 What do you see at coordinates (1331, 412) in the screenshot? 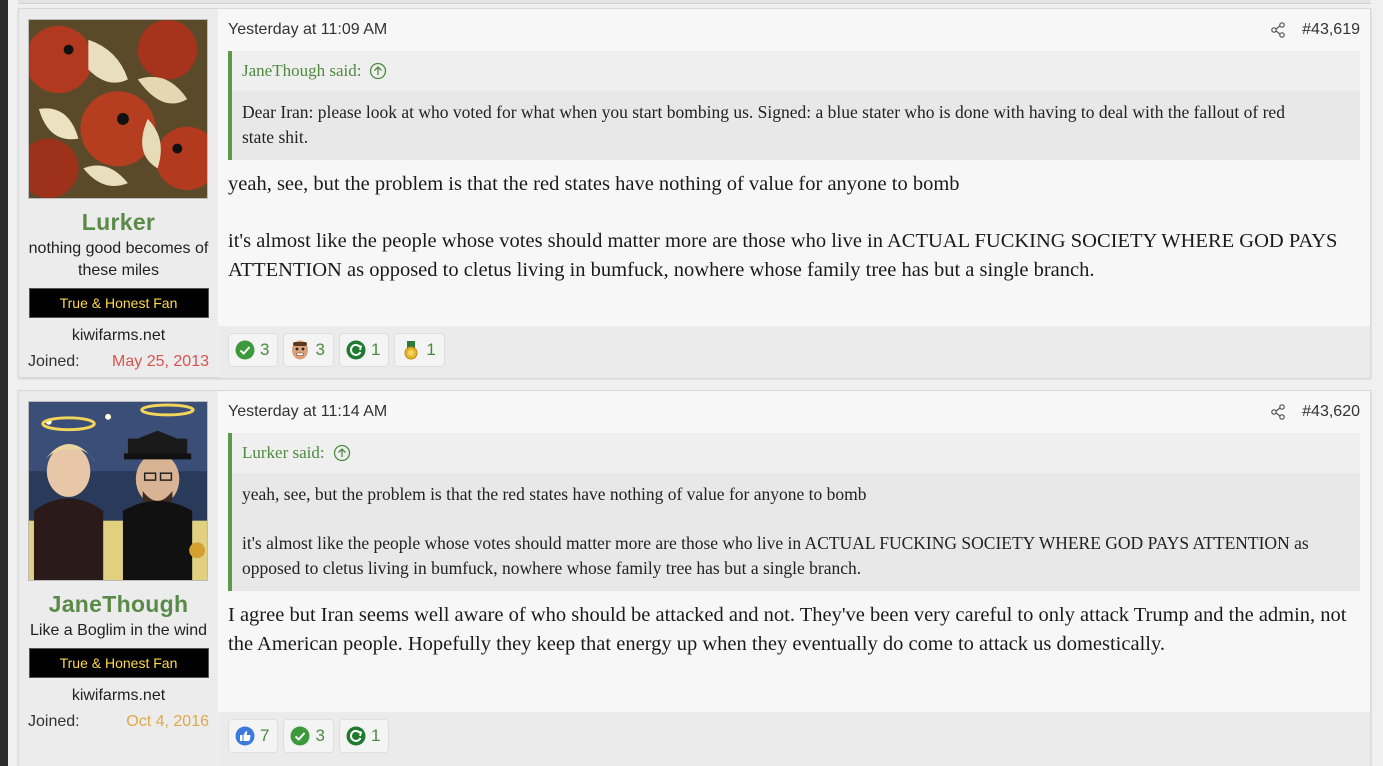
I see `post-number: #43,620` at bounding box center [1331, 412].